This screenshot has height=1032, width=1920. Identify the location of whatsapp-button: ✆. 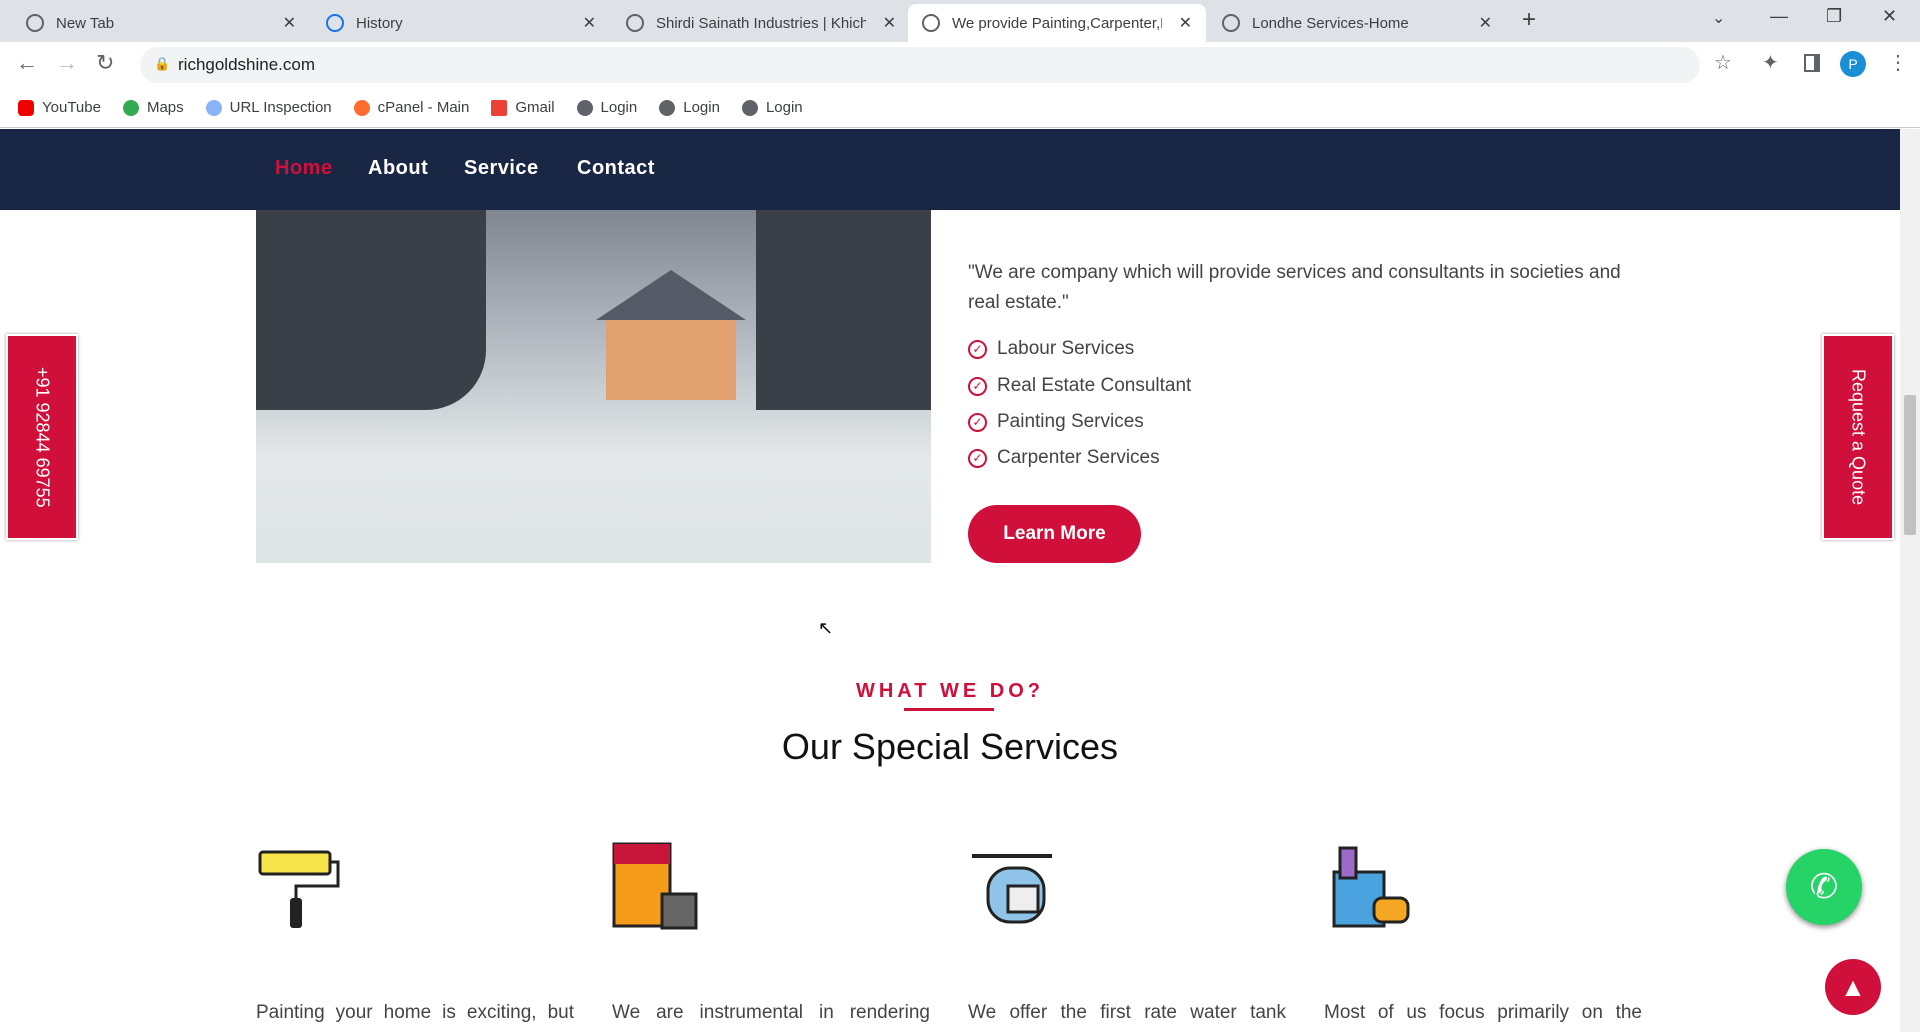
(1824, 887).